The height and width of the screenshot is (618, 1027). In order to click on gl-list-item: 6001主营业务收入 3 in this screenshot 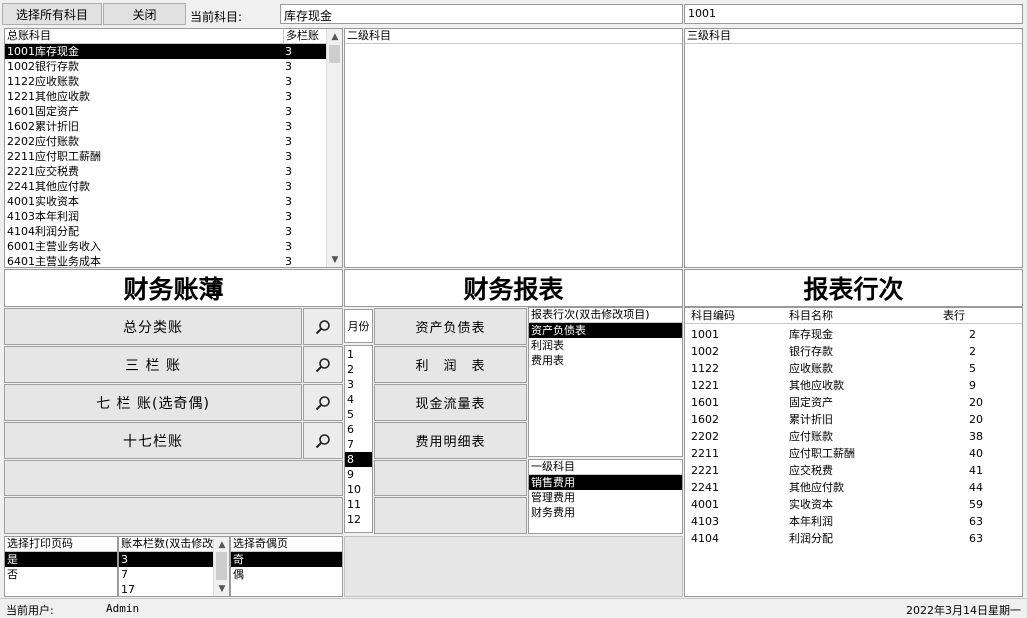, I will do `click(166, 246)`.